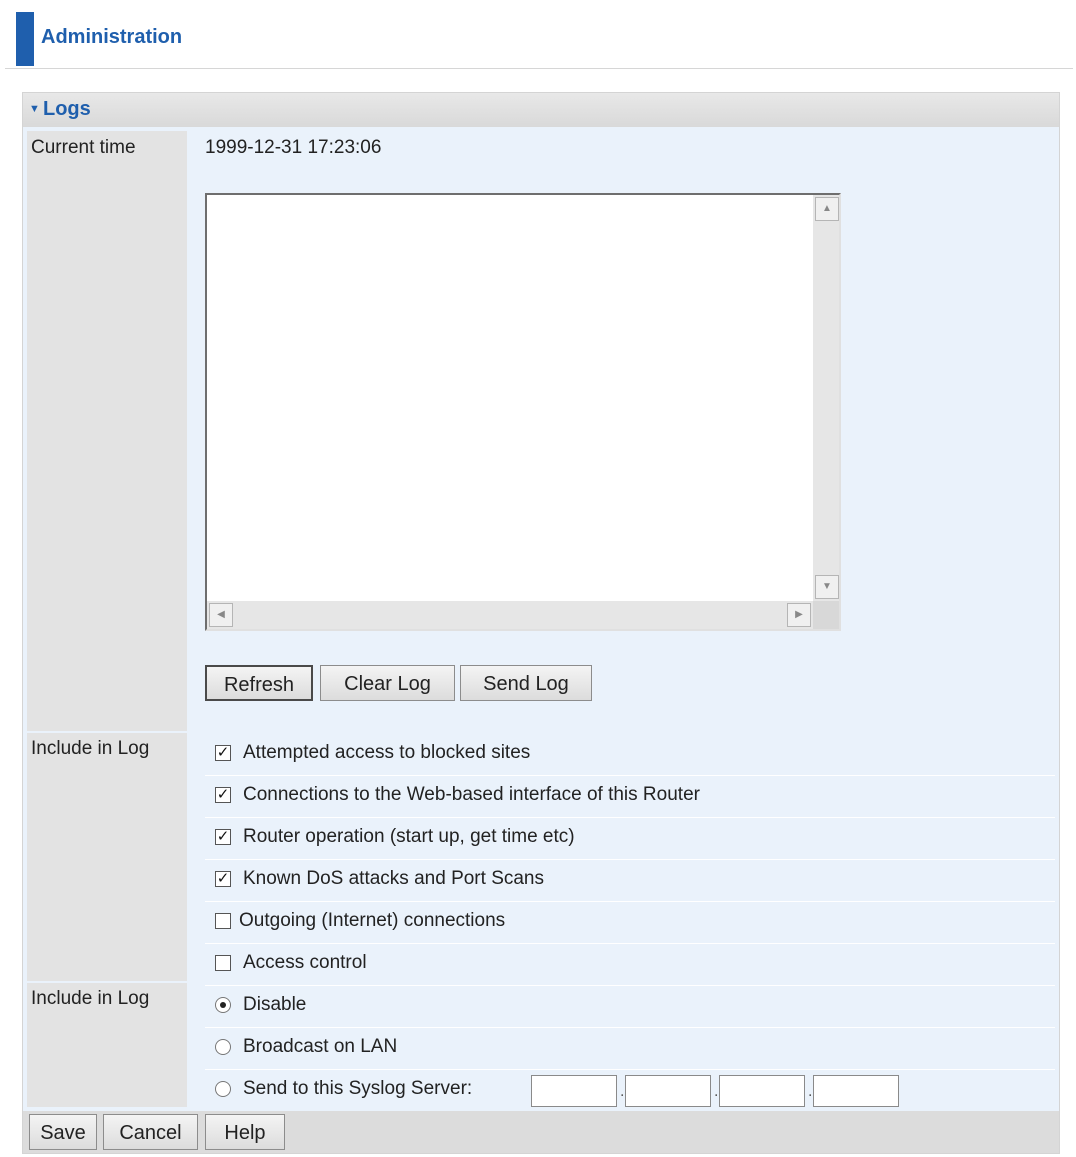 This screenshot has height=1157, width=1076. Describe the element at coordinates (223, 795) in the screenshot. I see `checkbox-web-interface: ✓` at that location.